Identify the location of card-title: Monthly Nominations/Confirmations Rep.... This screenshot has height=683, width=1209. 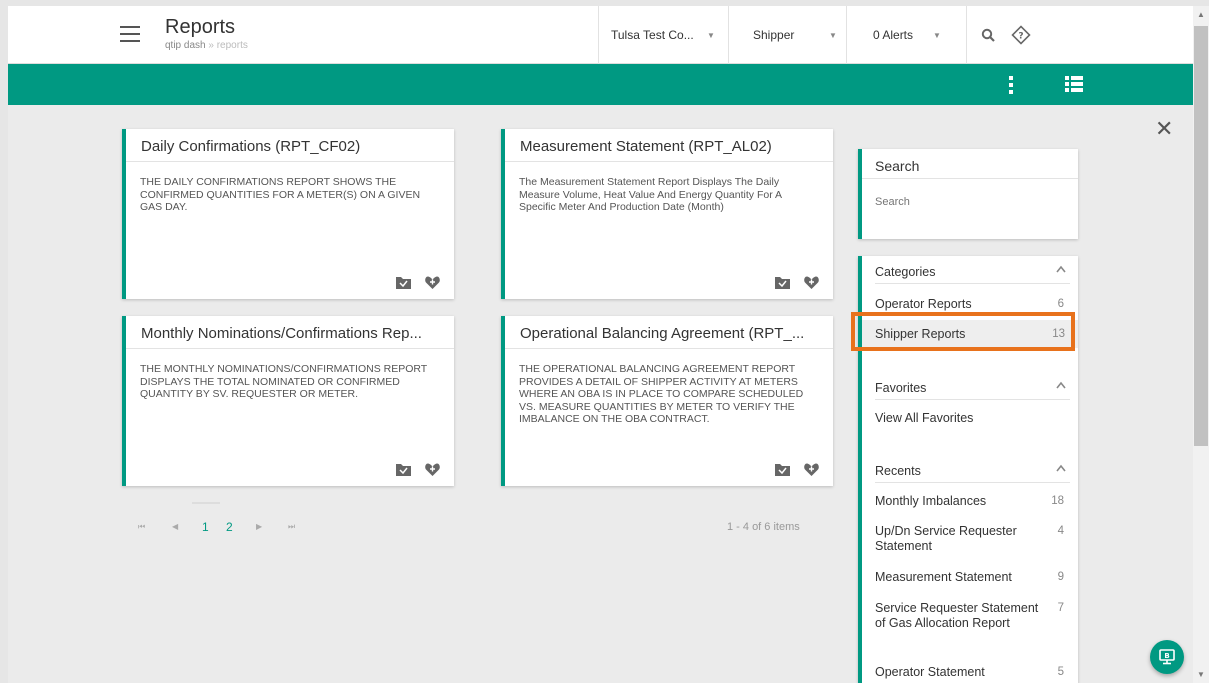
(290, 332).